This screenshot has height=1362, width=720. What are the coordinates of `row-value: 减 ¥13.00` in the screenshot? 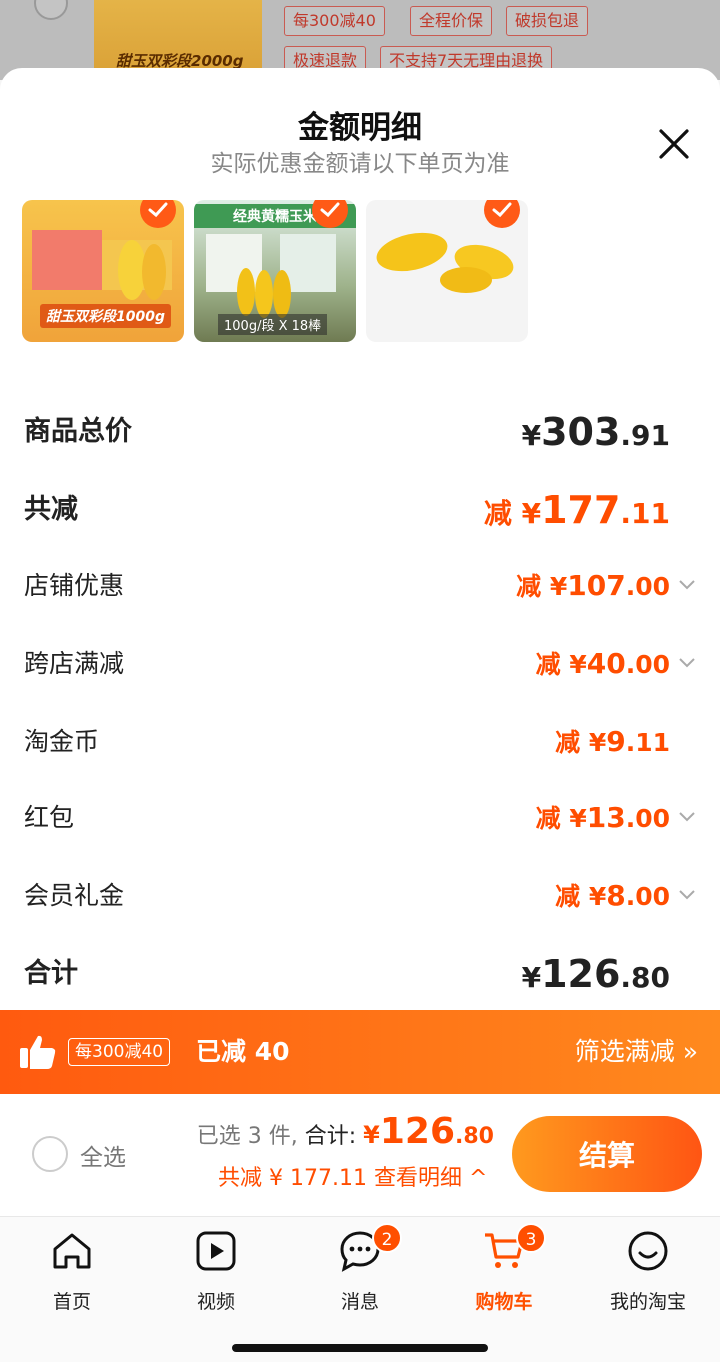 It's located at (602, 817).